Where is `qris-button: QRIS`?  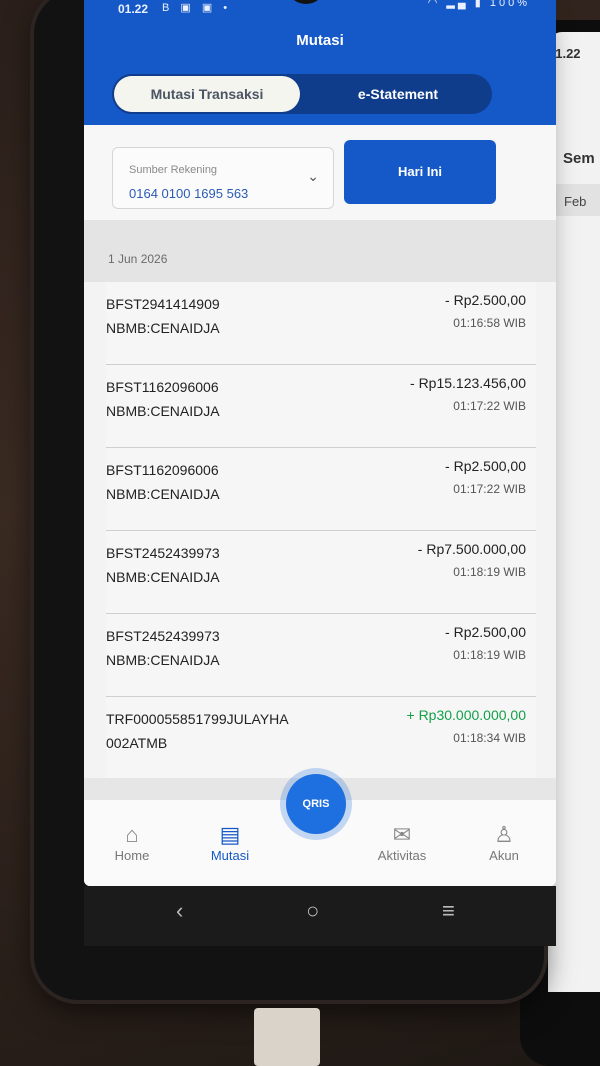 qris-button: QRIS is located at coordinates (316, 804).